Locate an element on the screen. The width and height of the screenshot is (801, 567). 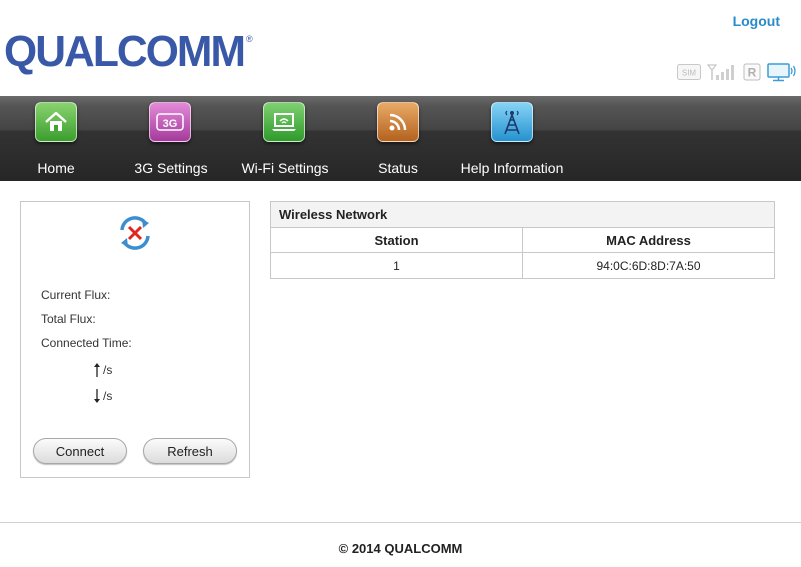
antenna-icon is located at coordinates (512, 122).